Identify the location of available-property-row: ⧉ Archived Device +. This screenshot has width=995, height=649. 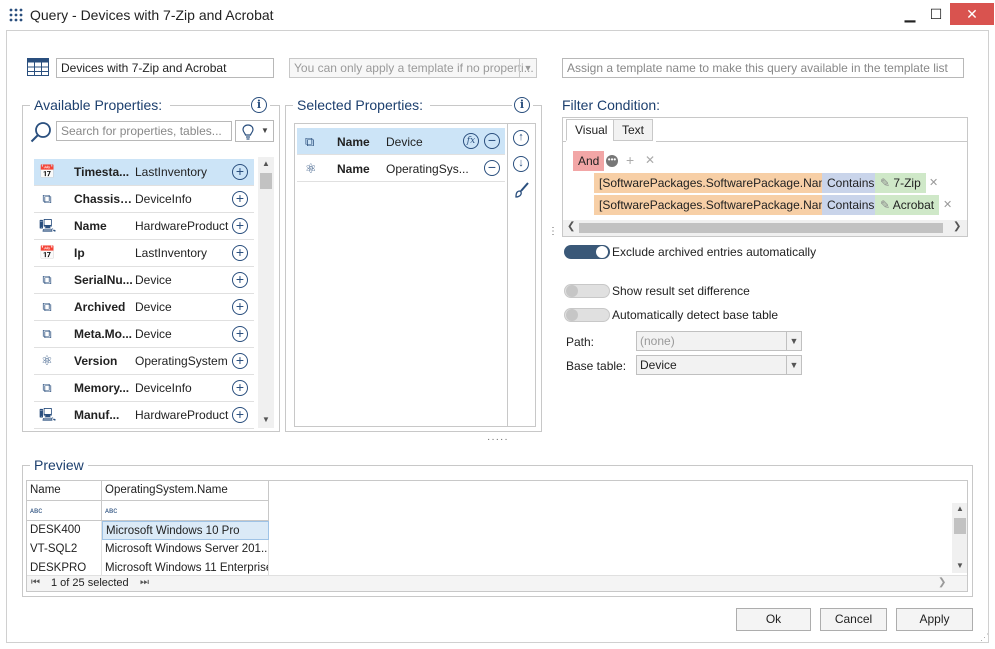
(144, 307).